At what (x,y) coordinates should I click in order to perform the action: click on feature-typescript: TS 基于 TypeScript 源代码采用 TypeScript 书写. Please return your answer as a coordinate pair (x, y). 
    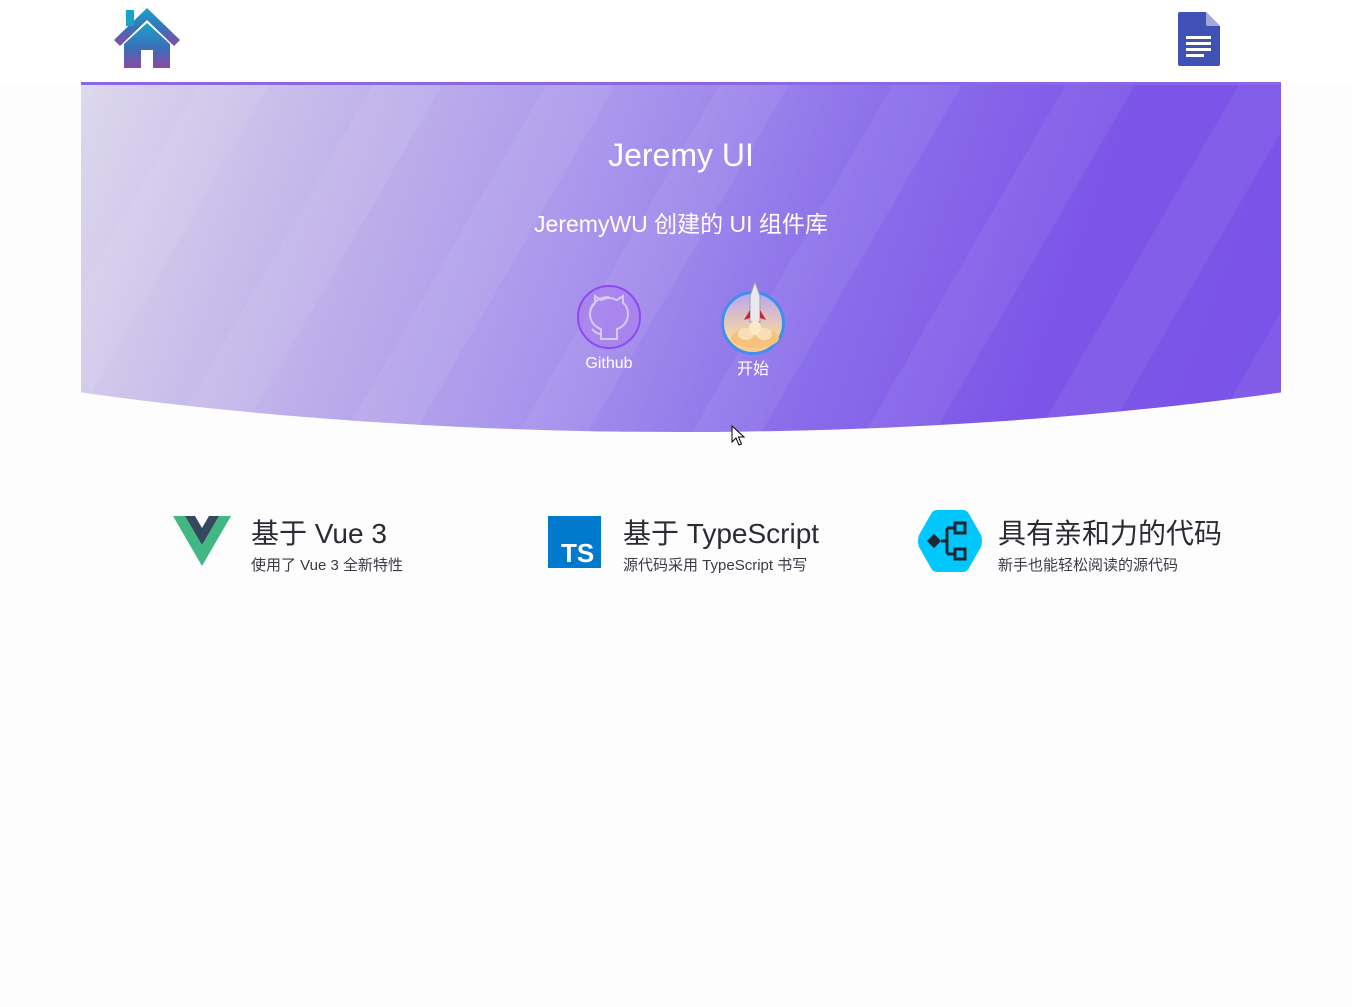
    Looking at the image, I should click on (698, 543).